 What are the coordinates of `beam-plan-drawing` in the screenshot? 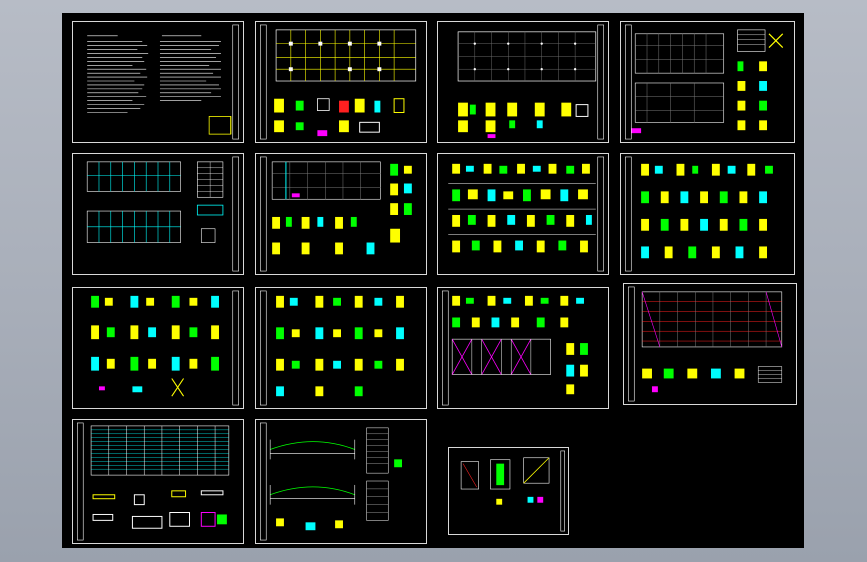 It's located at (336, 214).